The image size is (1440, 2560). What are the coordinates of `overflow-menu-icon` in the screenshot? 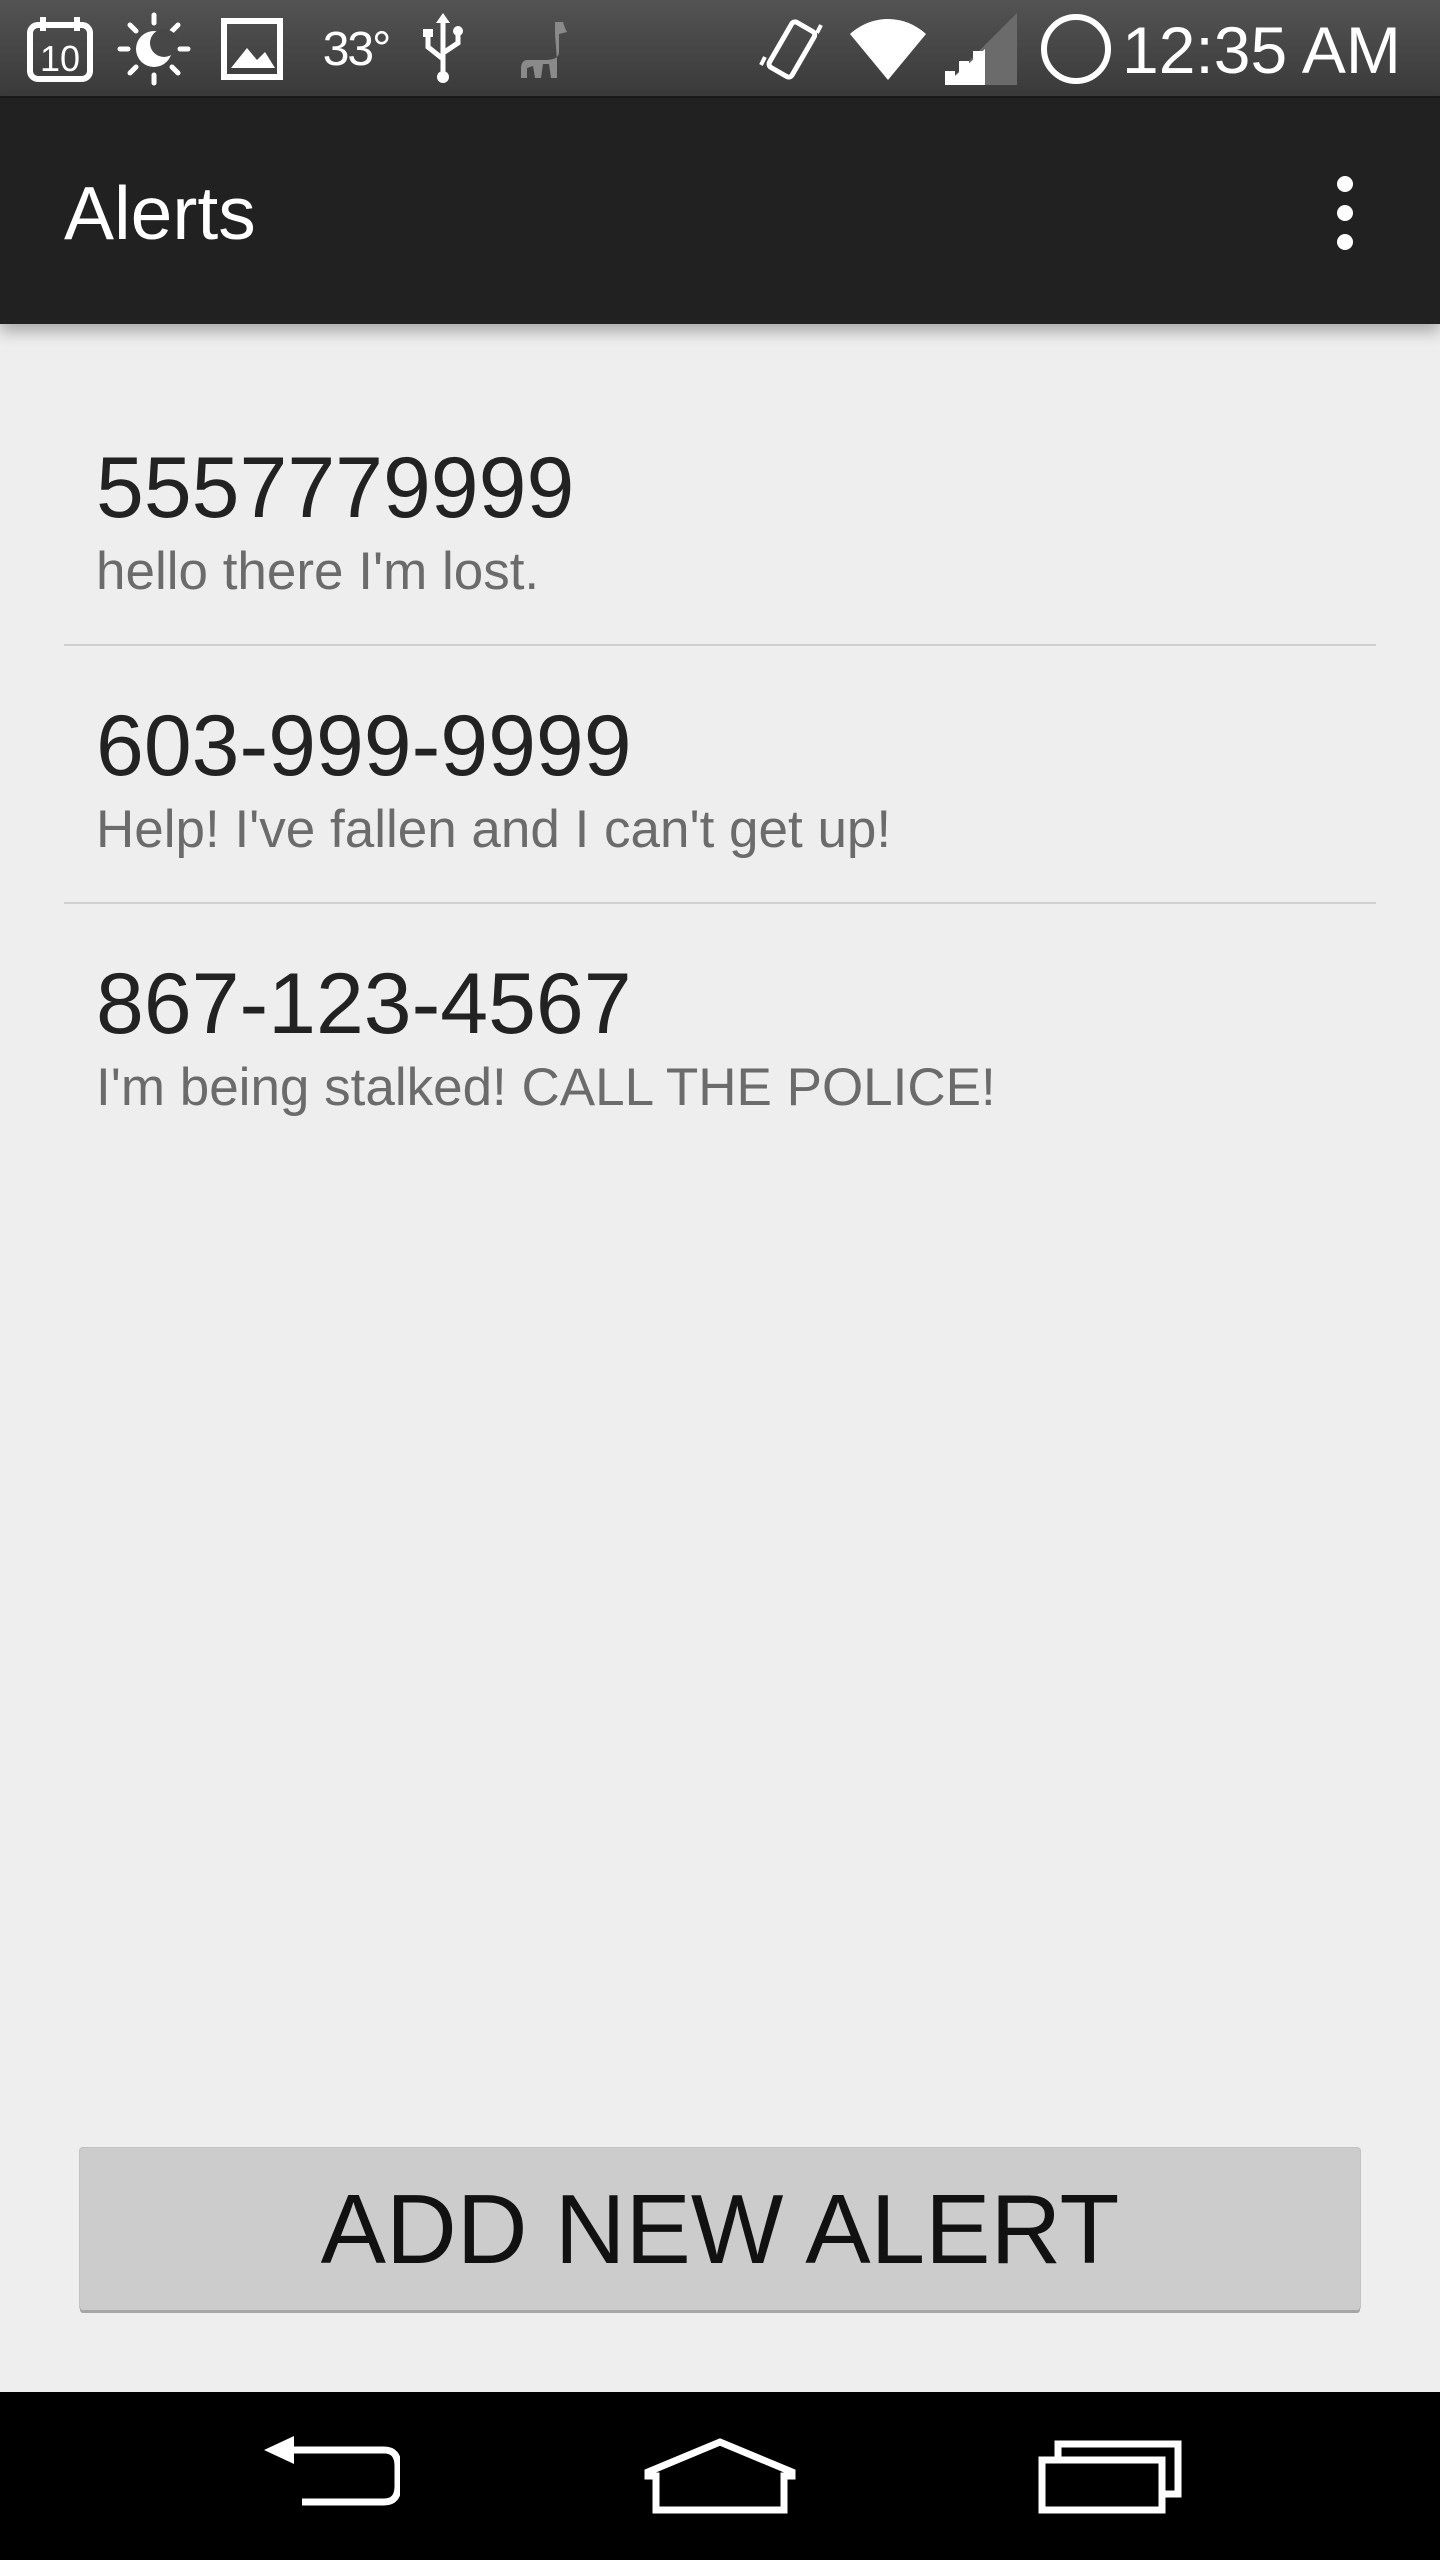 It's located at (1345, 213).